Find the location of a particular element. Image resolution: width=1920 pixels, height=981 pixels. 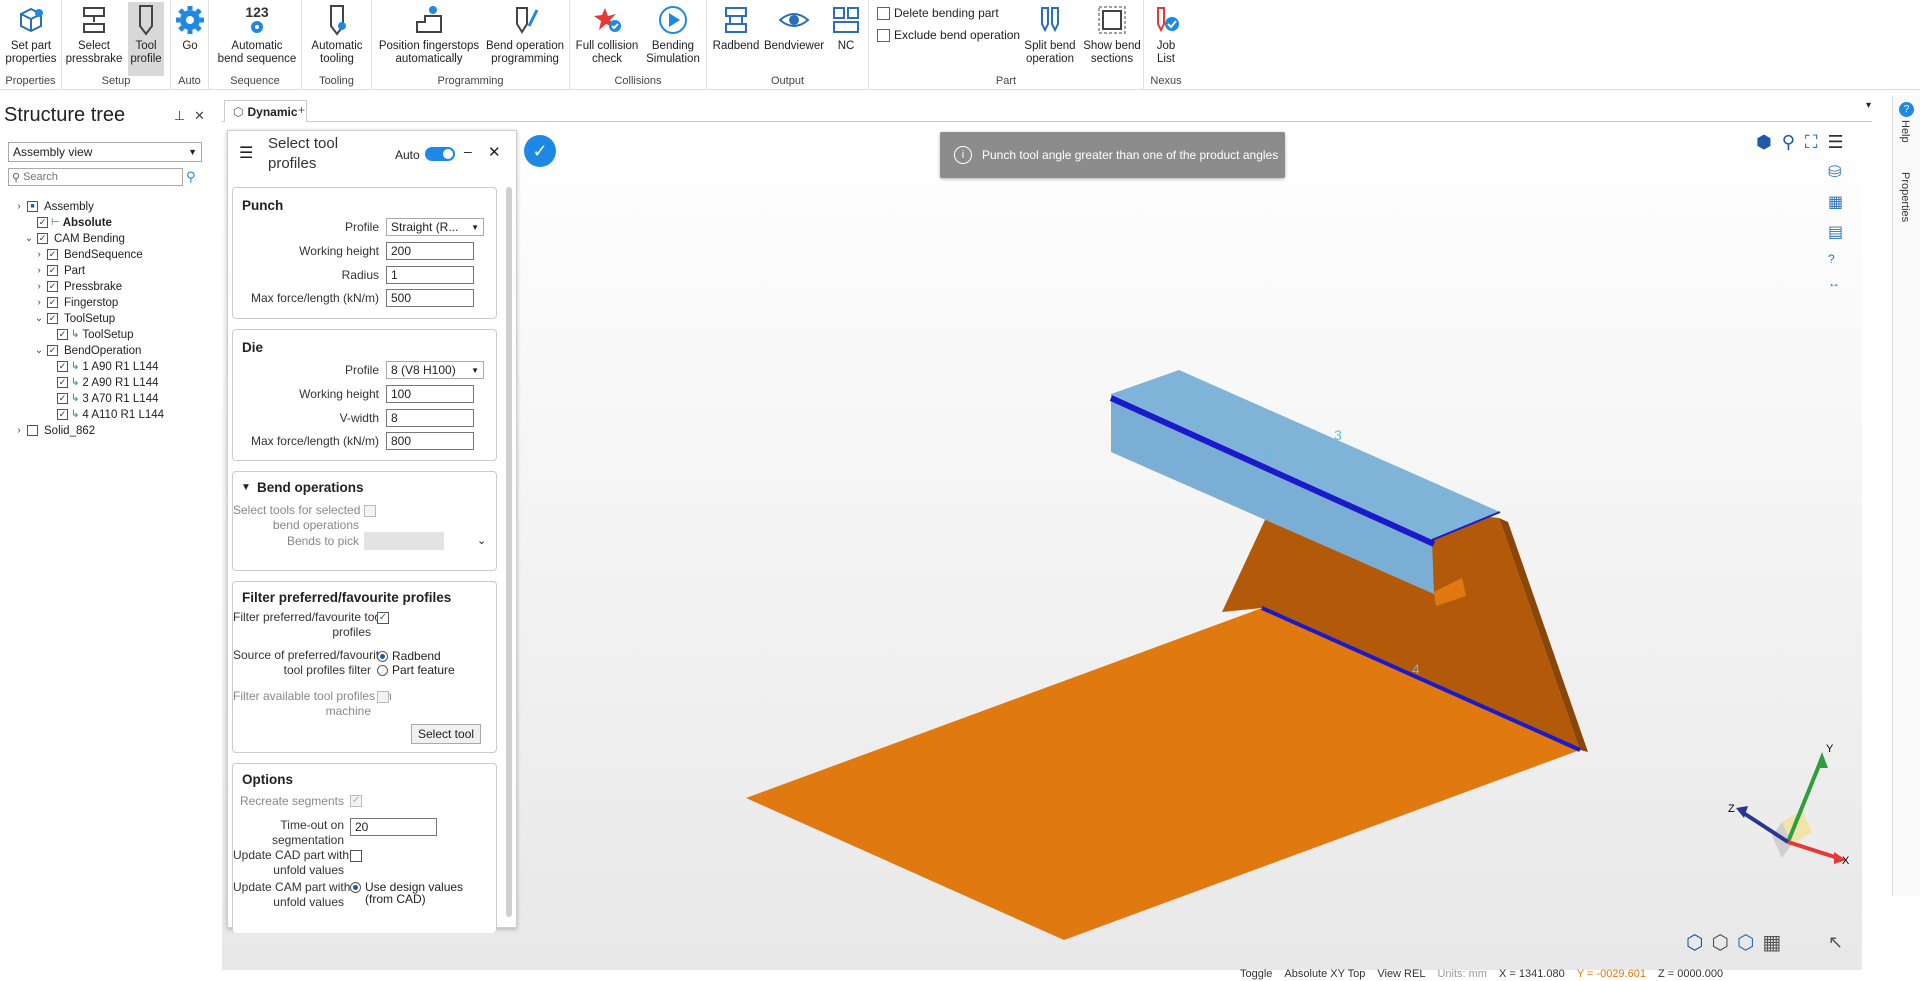

tool-profile-button: Tool profile is located at coordinates (146, 39).